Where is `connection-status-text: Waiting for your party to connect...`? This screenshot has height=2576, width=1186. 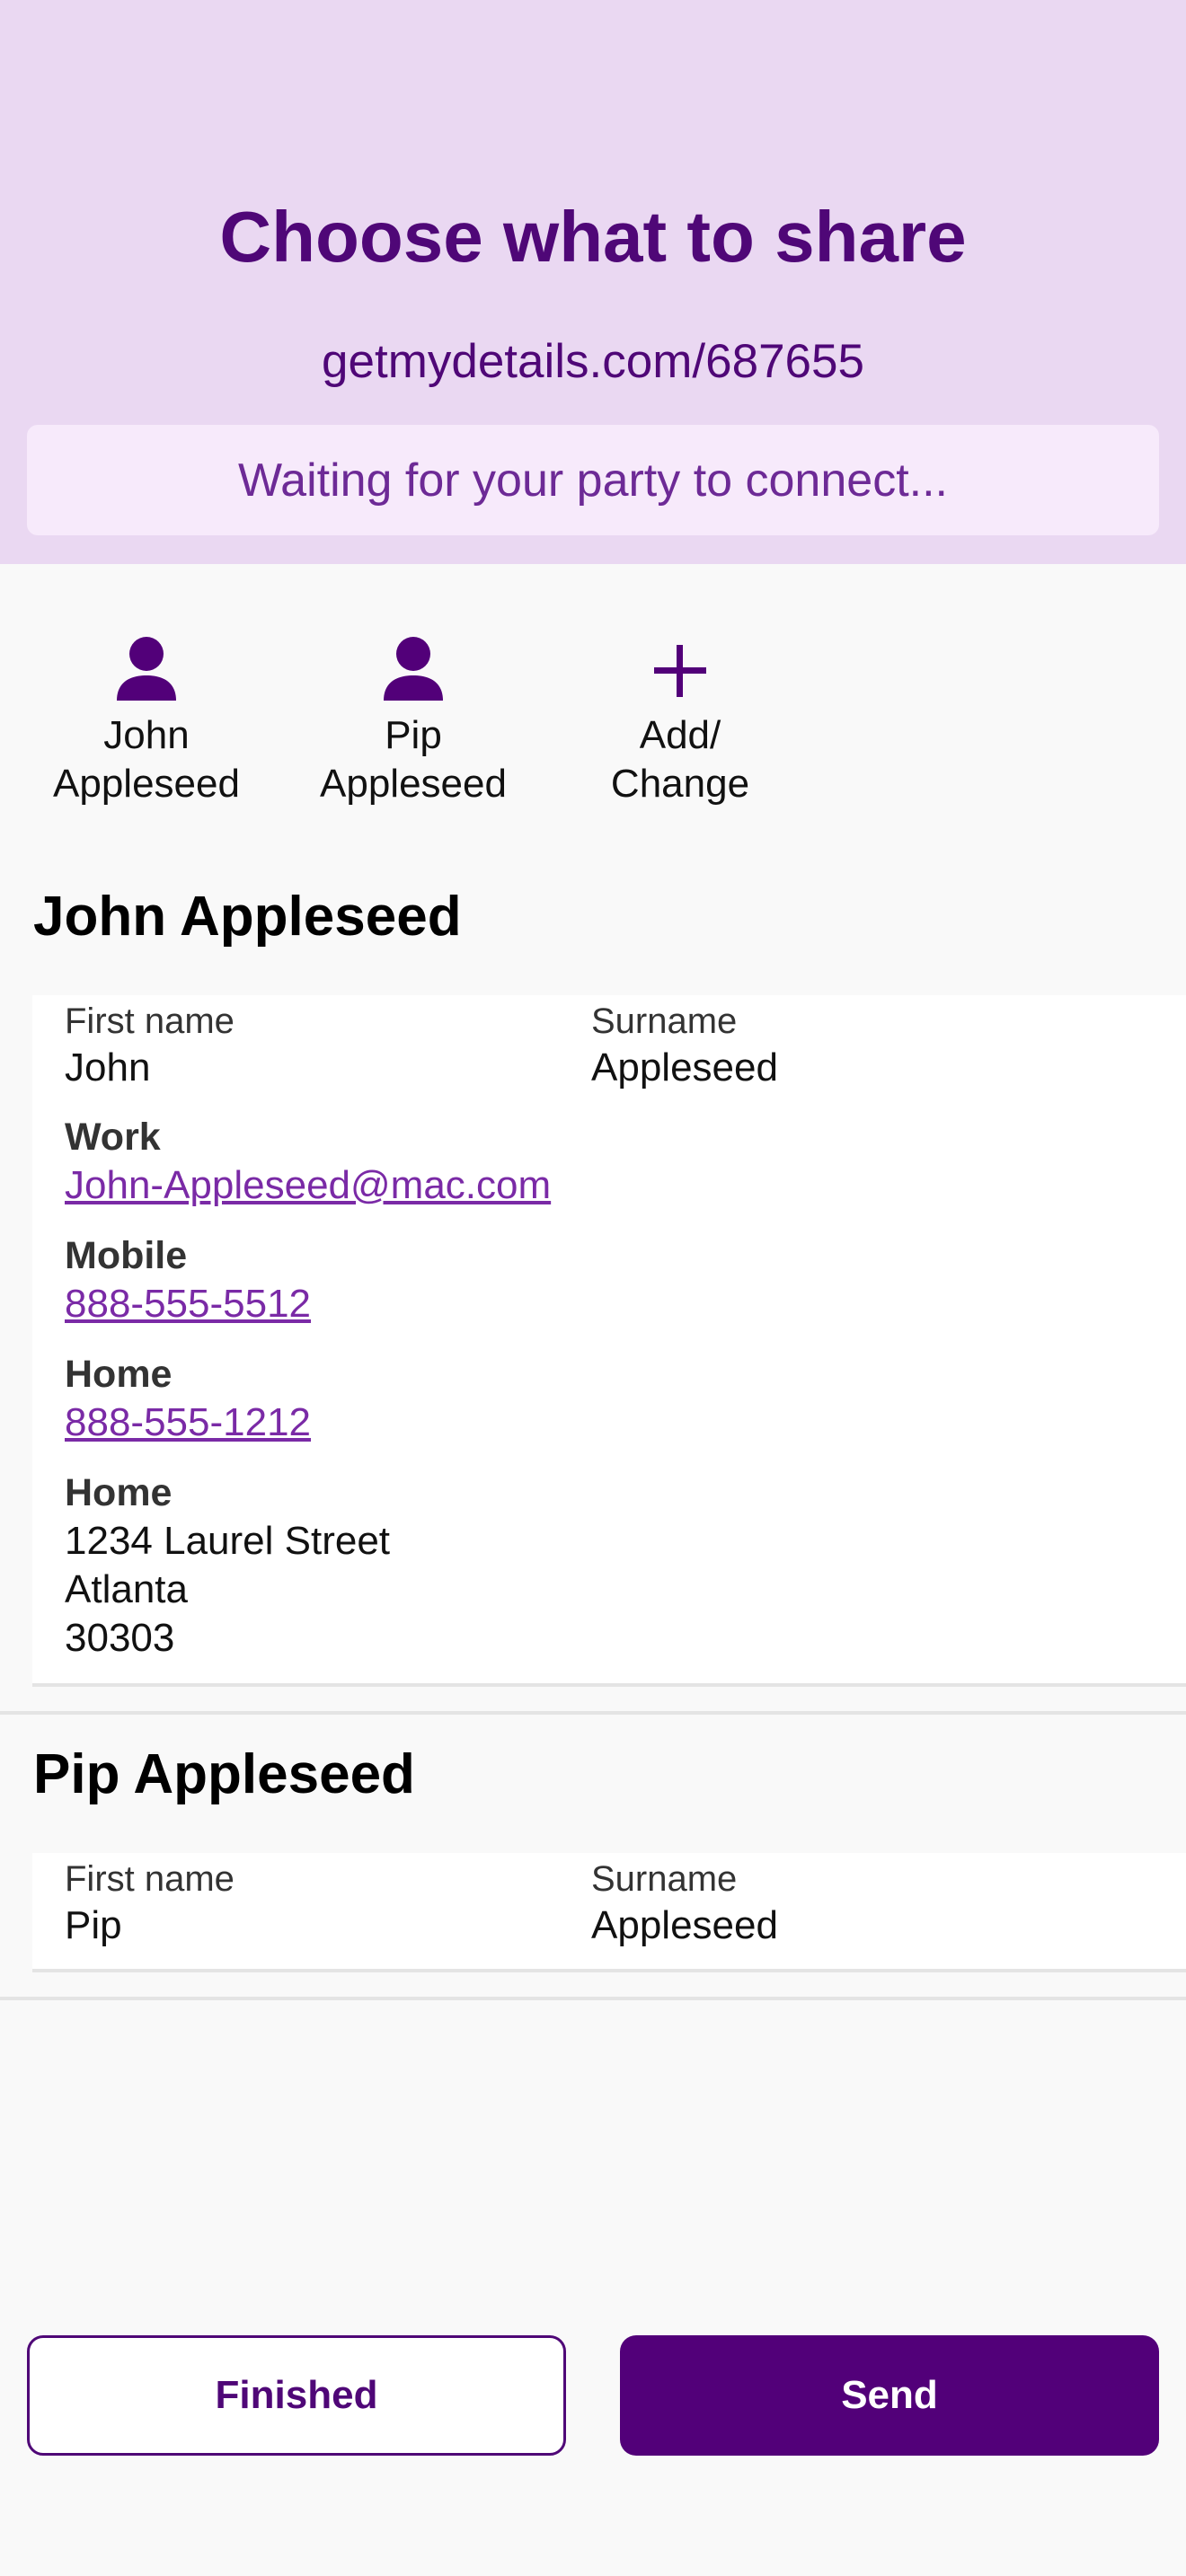 connection-status-text: Waiting for your party to connect... is located at coordinates (593, 480).